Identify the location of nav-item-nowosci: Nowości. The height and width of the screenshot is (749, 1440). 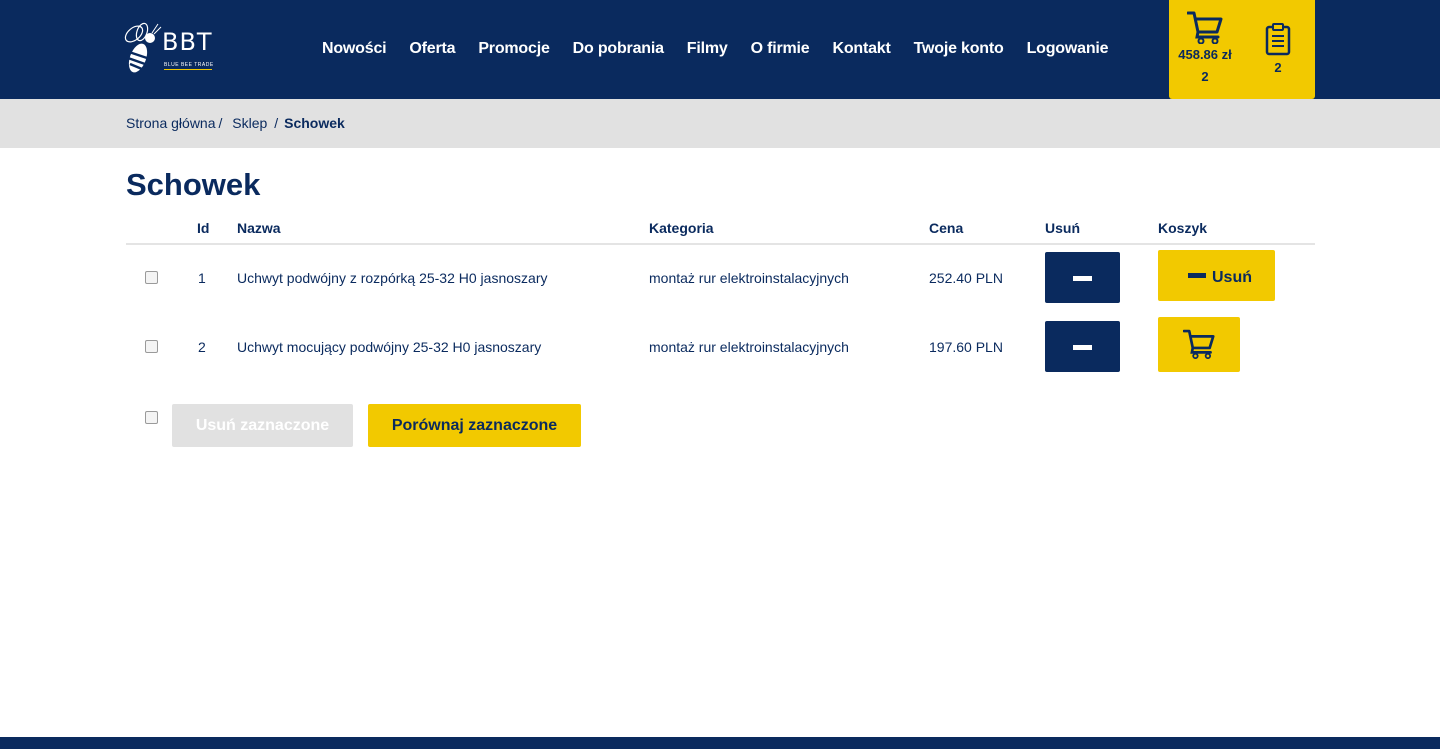
(354, 49).